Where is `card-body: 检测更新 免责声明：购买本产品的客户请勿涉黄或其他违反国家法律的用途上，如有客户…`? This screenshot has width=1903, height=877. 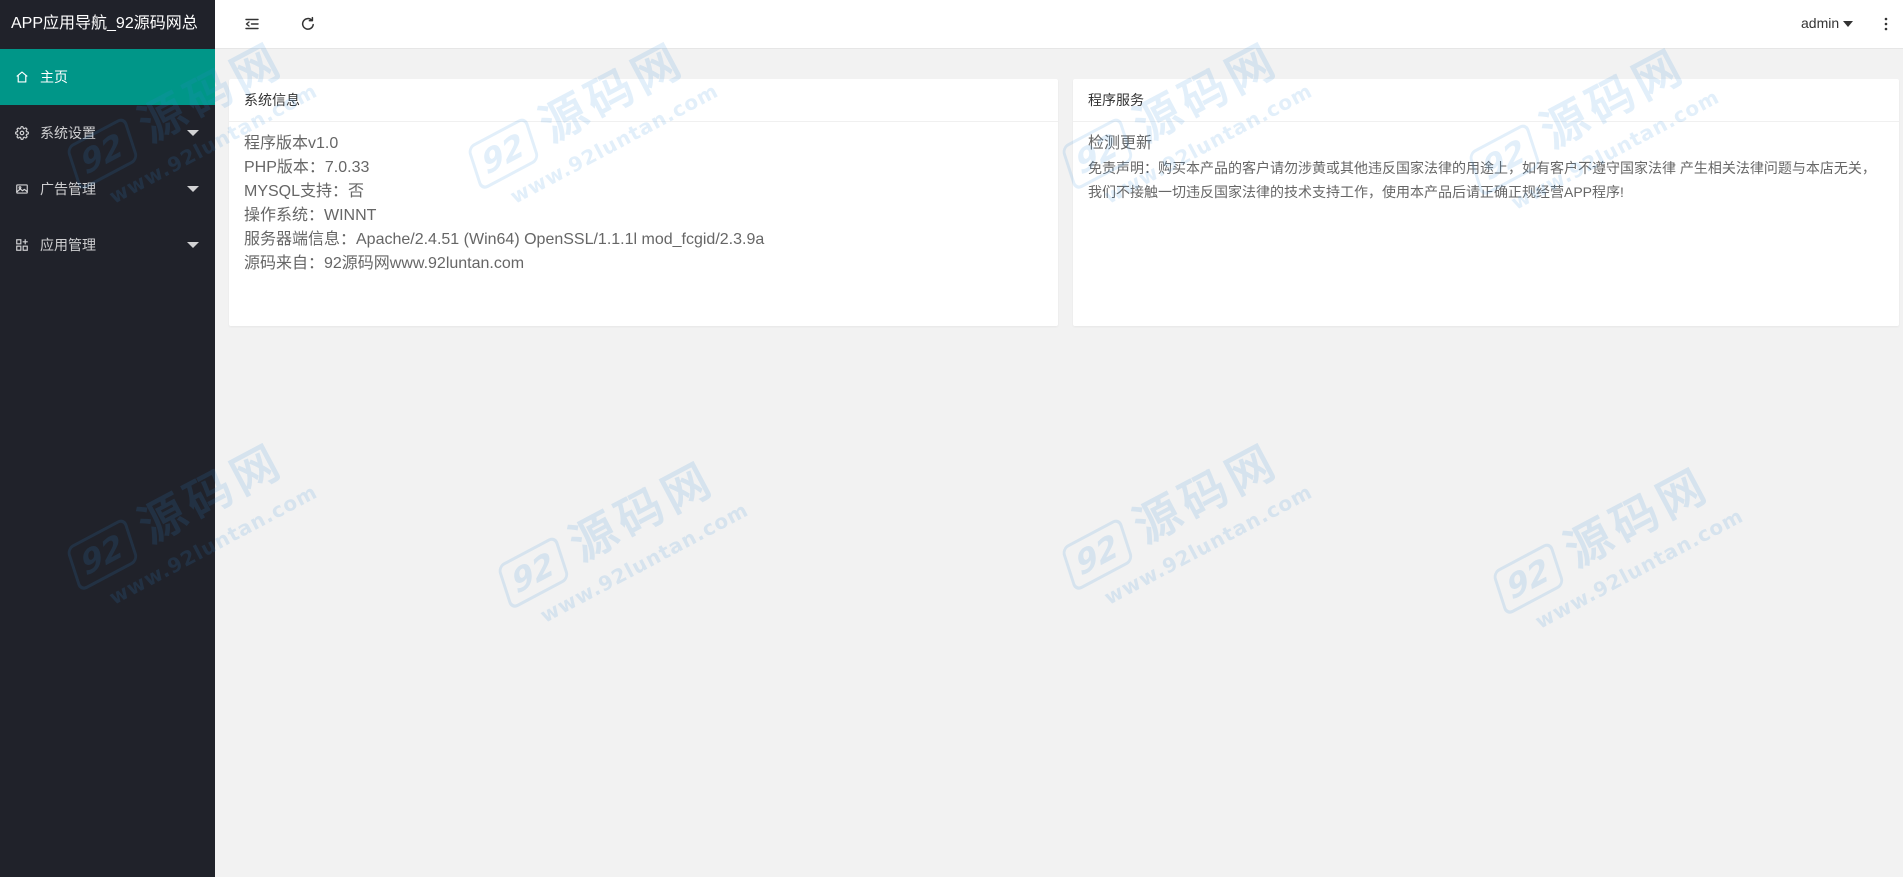 card-body: 检测更新 免责声明：购买本产品的客户请勿涉黄或其他违反国家法律的用途上，如有客户… is located at coordinates (1486, 168).